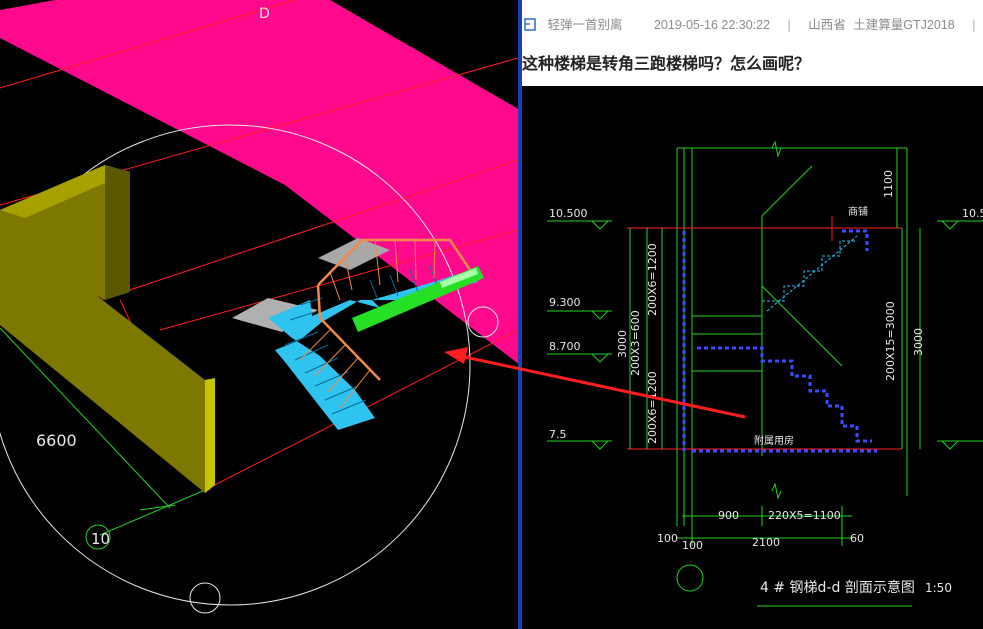 The height and width of the screenshot is (629, 983). What do you see at coordinates (205, 598) in the screenshot?
I see `orbit-handle-bottom` at bounding box center [205, 598].